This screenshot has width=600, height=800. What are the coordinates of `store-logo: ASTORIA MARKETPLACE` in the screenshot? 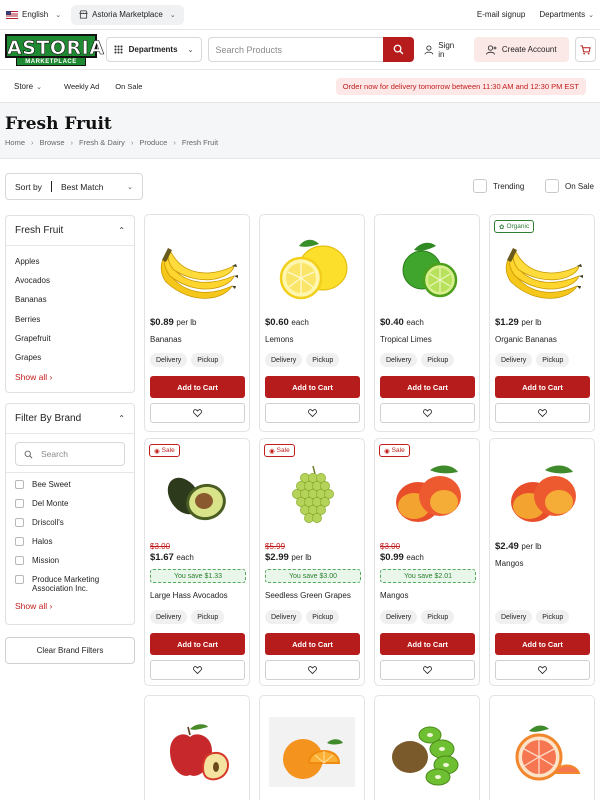 It's located at (54, 50).